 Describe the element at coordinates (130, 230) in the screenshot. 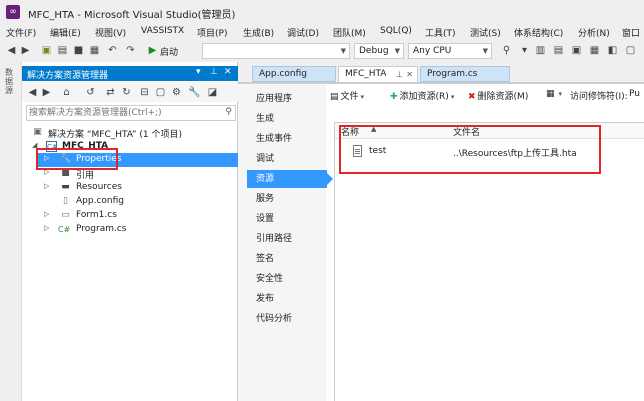

I see `tree-item-program: ▷ C# Program.cs` at that location.